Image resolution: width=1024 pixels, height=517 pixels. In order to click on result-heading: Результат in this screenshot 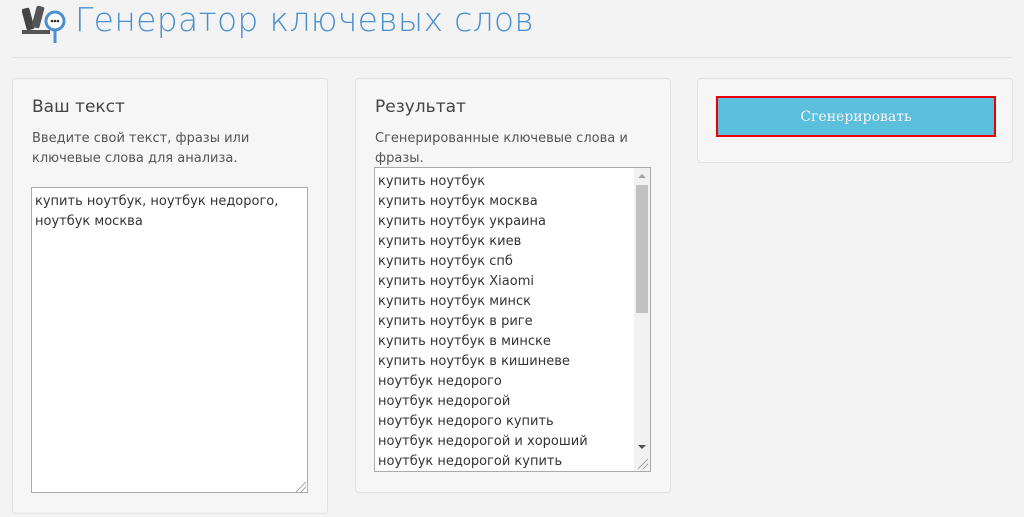, I will do `click(420, 107)`.